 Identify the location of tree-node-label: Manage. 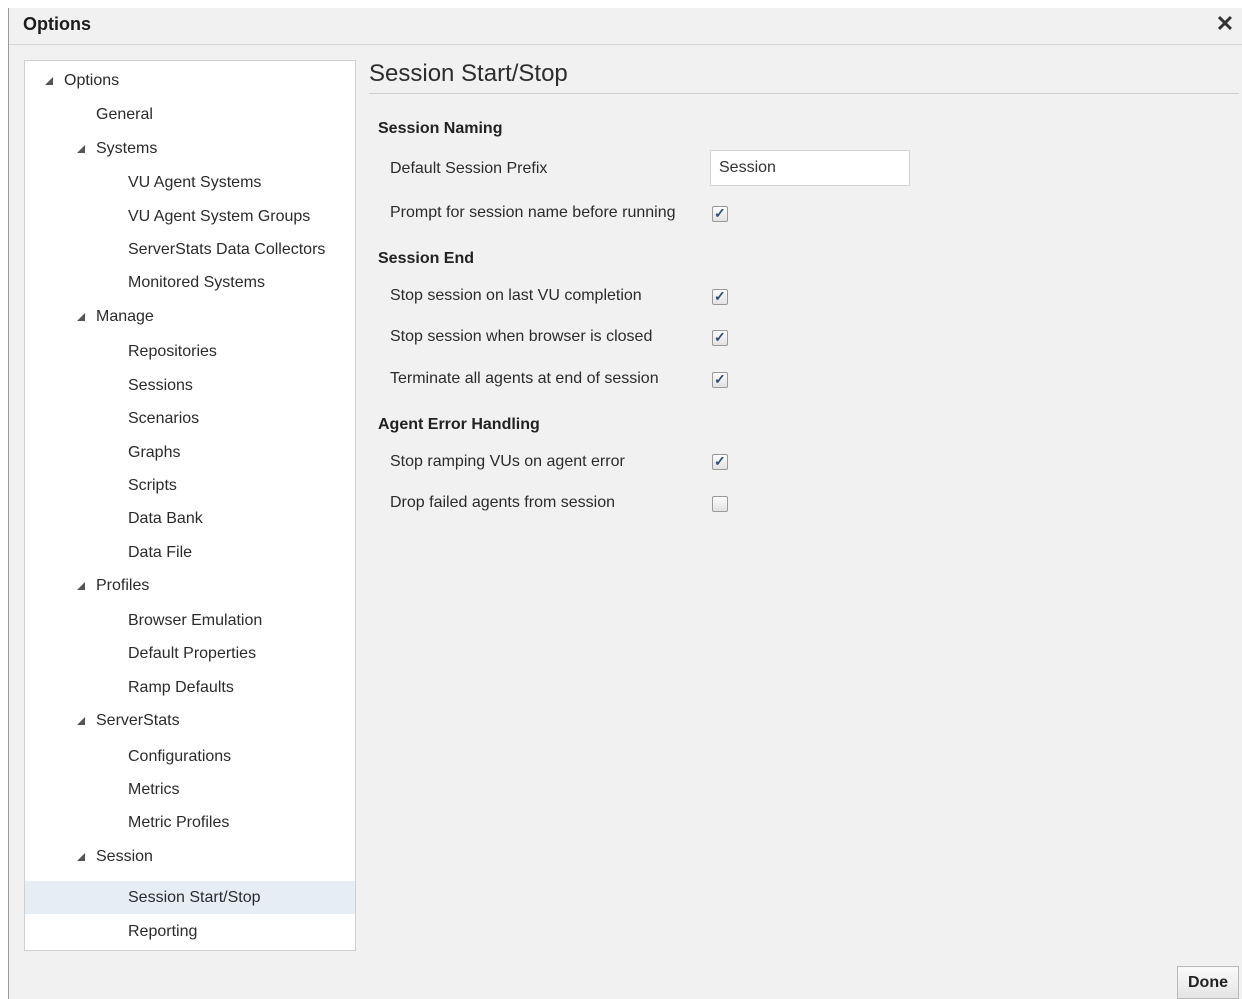
(125, 316).